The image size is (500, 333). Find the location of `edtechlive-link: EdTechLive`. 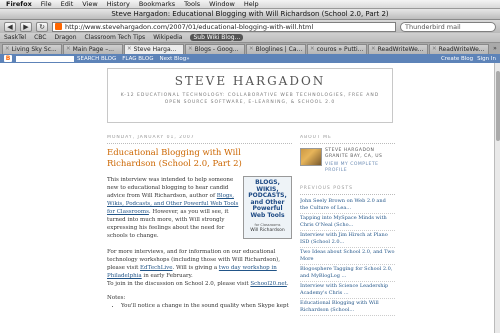

edtechlive-link: EdTechLive is located at coordinates (156, 268).